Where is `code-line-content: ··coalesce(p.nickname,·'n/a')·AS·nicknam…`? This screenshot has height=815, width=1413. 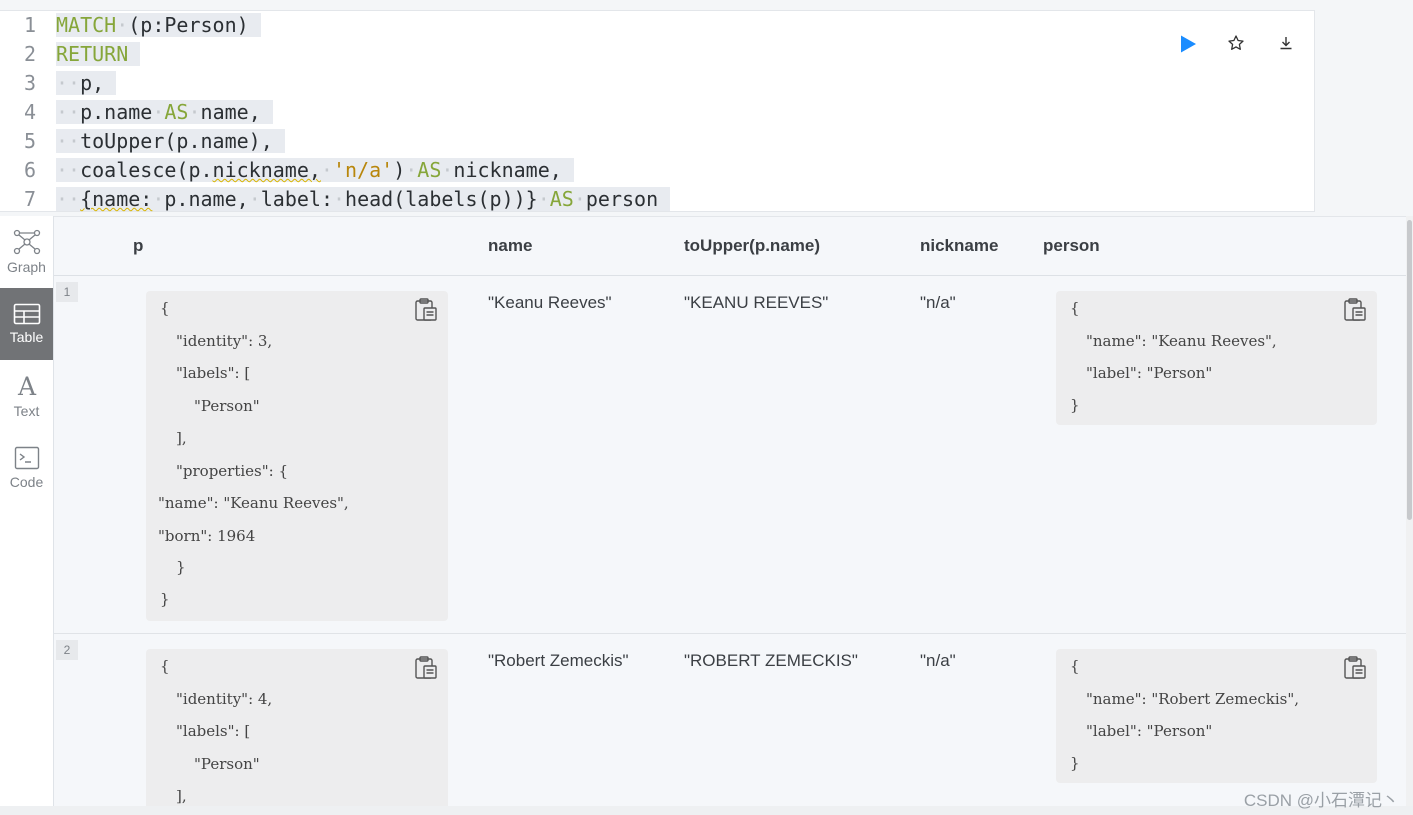
code-line-content: ··coalesce(p.nickname,·'n/a')·AS·nicknam… is located at coordinates (315, 170).